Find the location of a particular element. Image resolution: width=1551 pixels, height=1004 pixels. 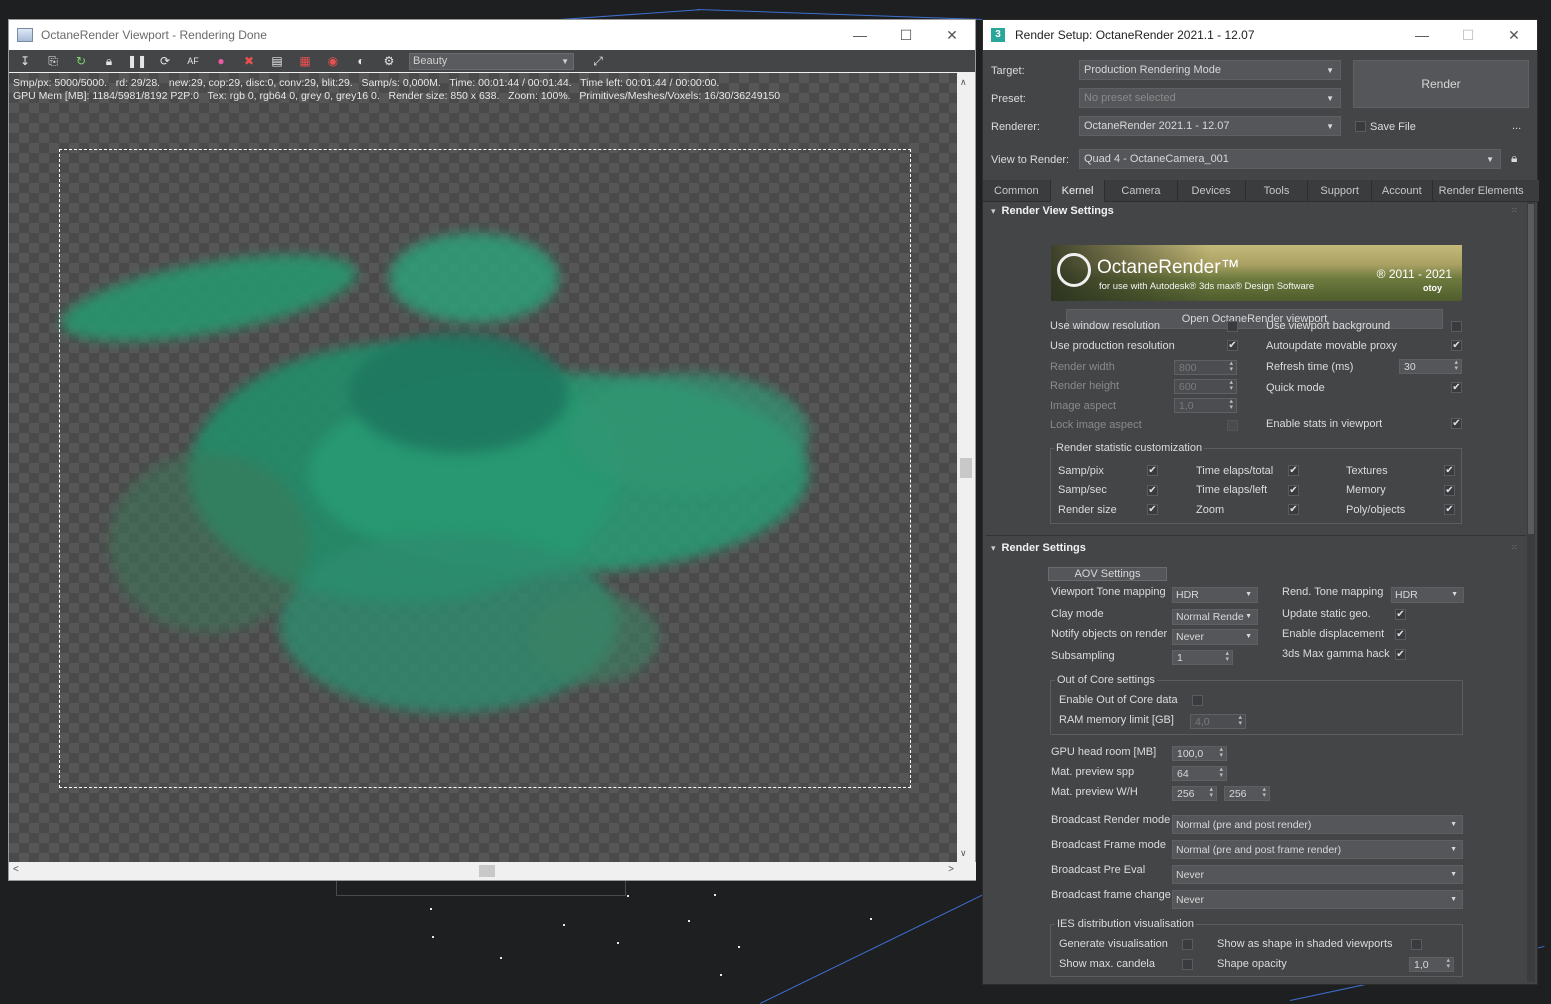

scroll-up-icon: ∧ is located at coordinates (963, 82).